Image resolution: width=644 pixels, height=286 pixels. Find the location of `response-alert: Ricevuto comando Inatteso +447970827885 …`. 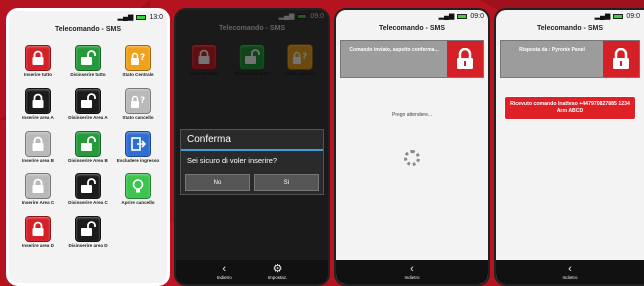

response-alert: Ricevuto comando Inatteso +447970827885 … is located at coordinates (570, 108).